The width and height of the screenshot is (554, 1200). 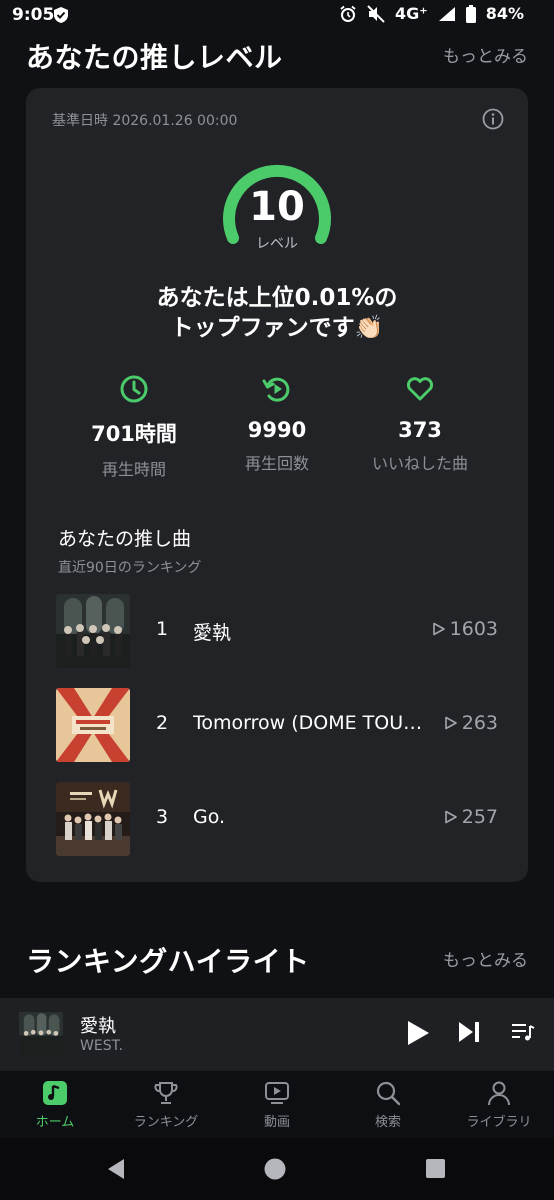 I want to click on nav-label: 検索, so click(x=387, y=1122).